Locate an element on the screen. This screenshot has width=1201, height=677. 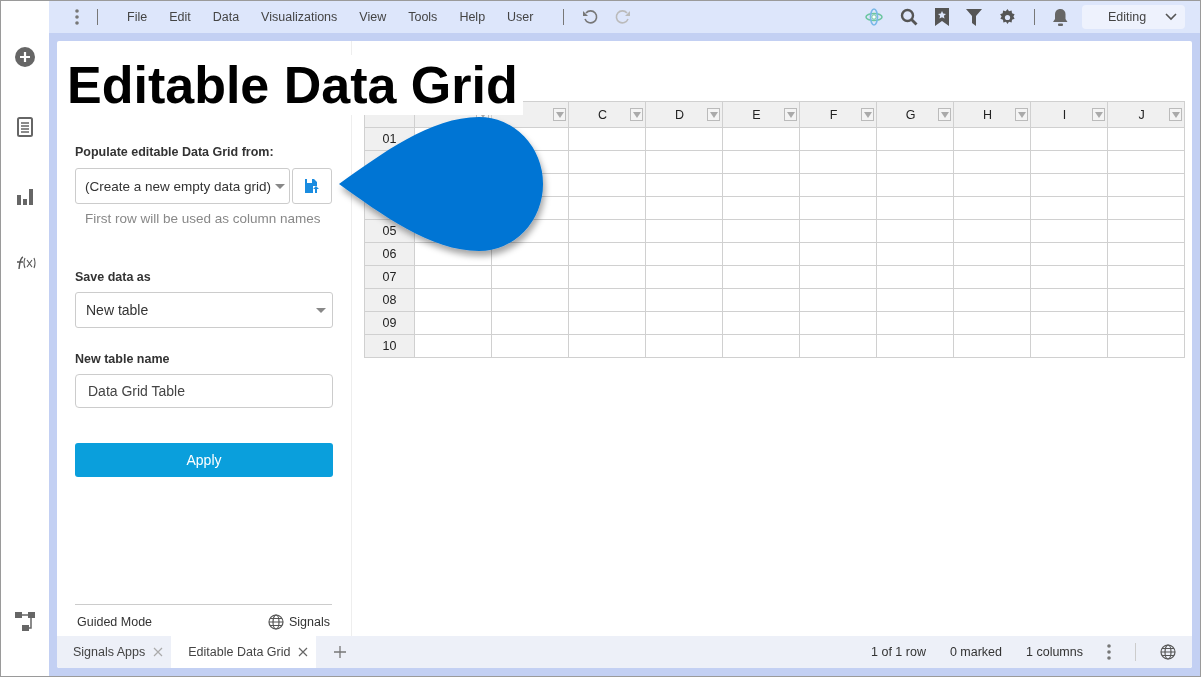
filter-icon is located at coordinates (974, 17).